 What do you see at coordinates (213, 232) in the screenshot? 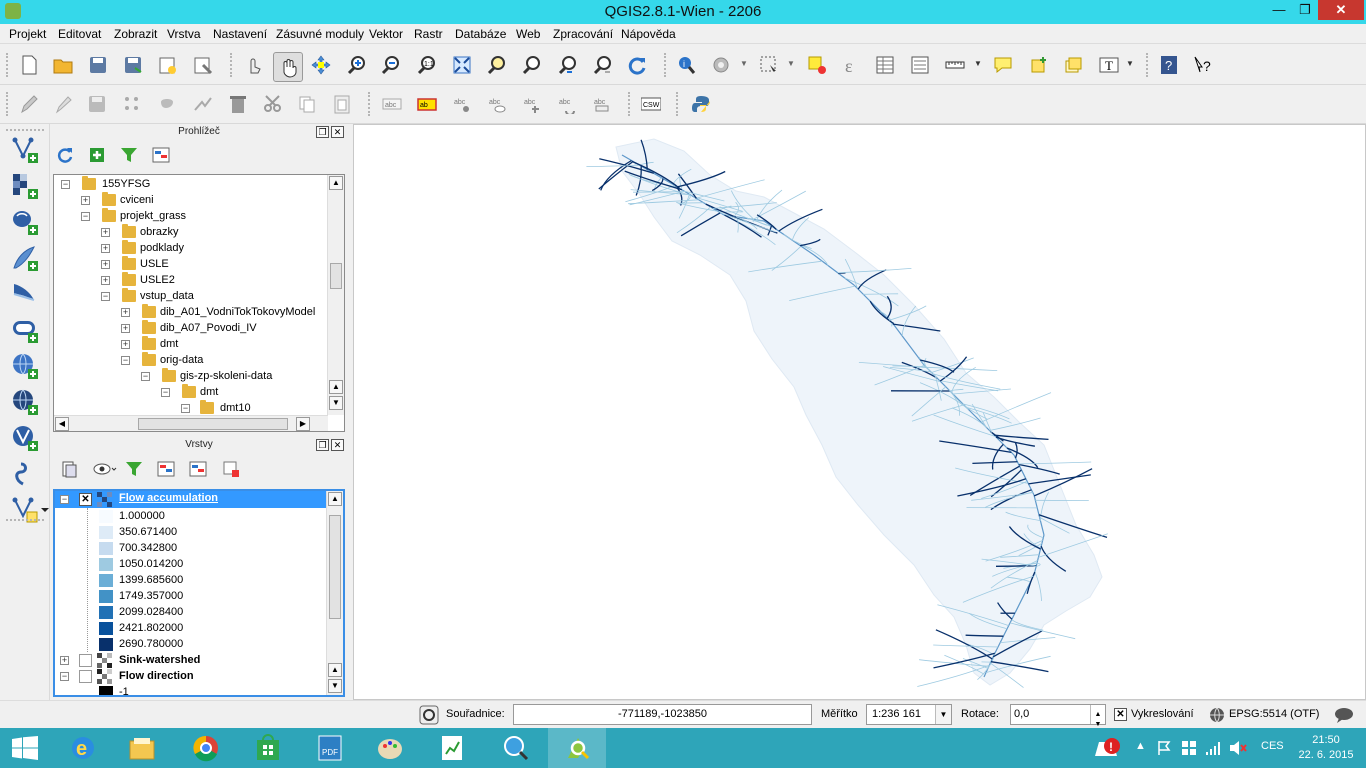
I see `tree-item: + obrazky` at bounding box center [213, 232].